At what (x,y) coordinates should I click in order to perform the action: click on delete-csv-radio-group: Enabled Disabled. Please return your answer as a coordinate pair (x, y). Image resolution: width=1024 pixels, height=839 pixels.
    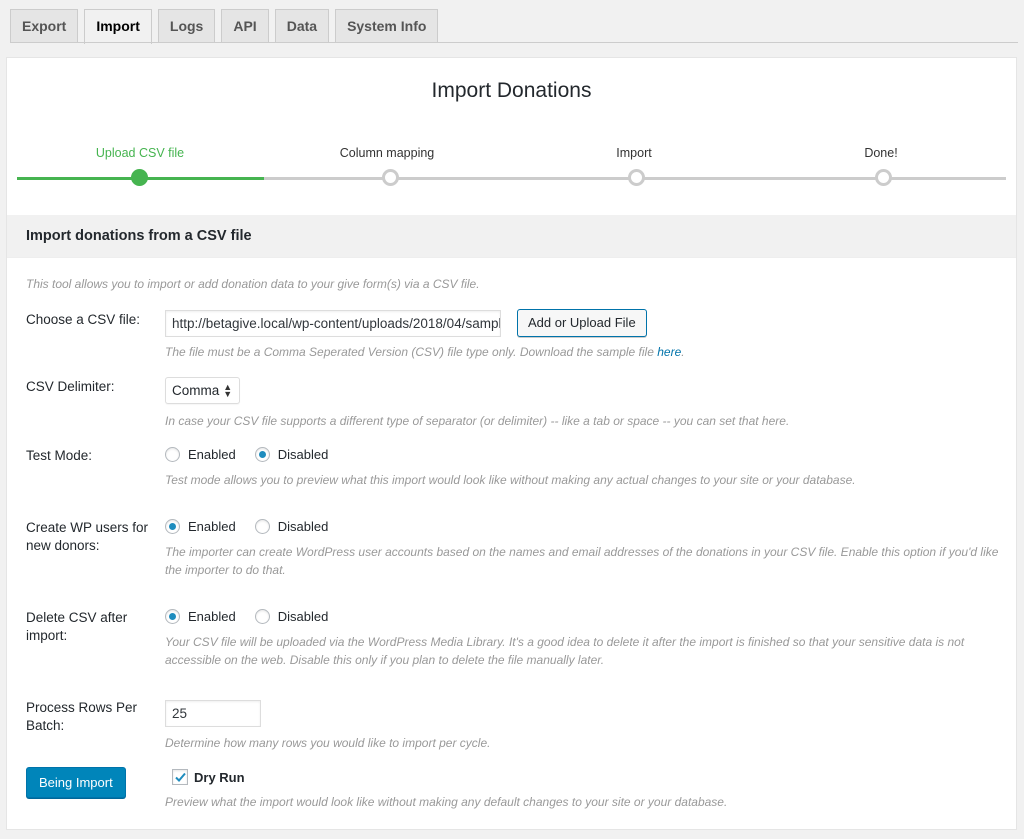
    Looking at the image, I should click on (256, 616).